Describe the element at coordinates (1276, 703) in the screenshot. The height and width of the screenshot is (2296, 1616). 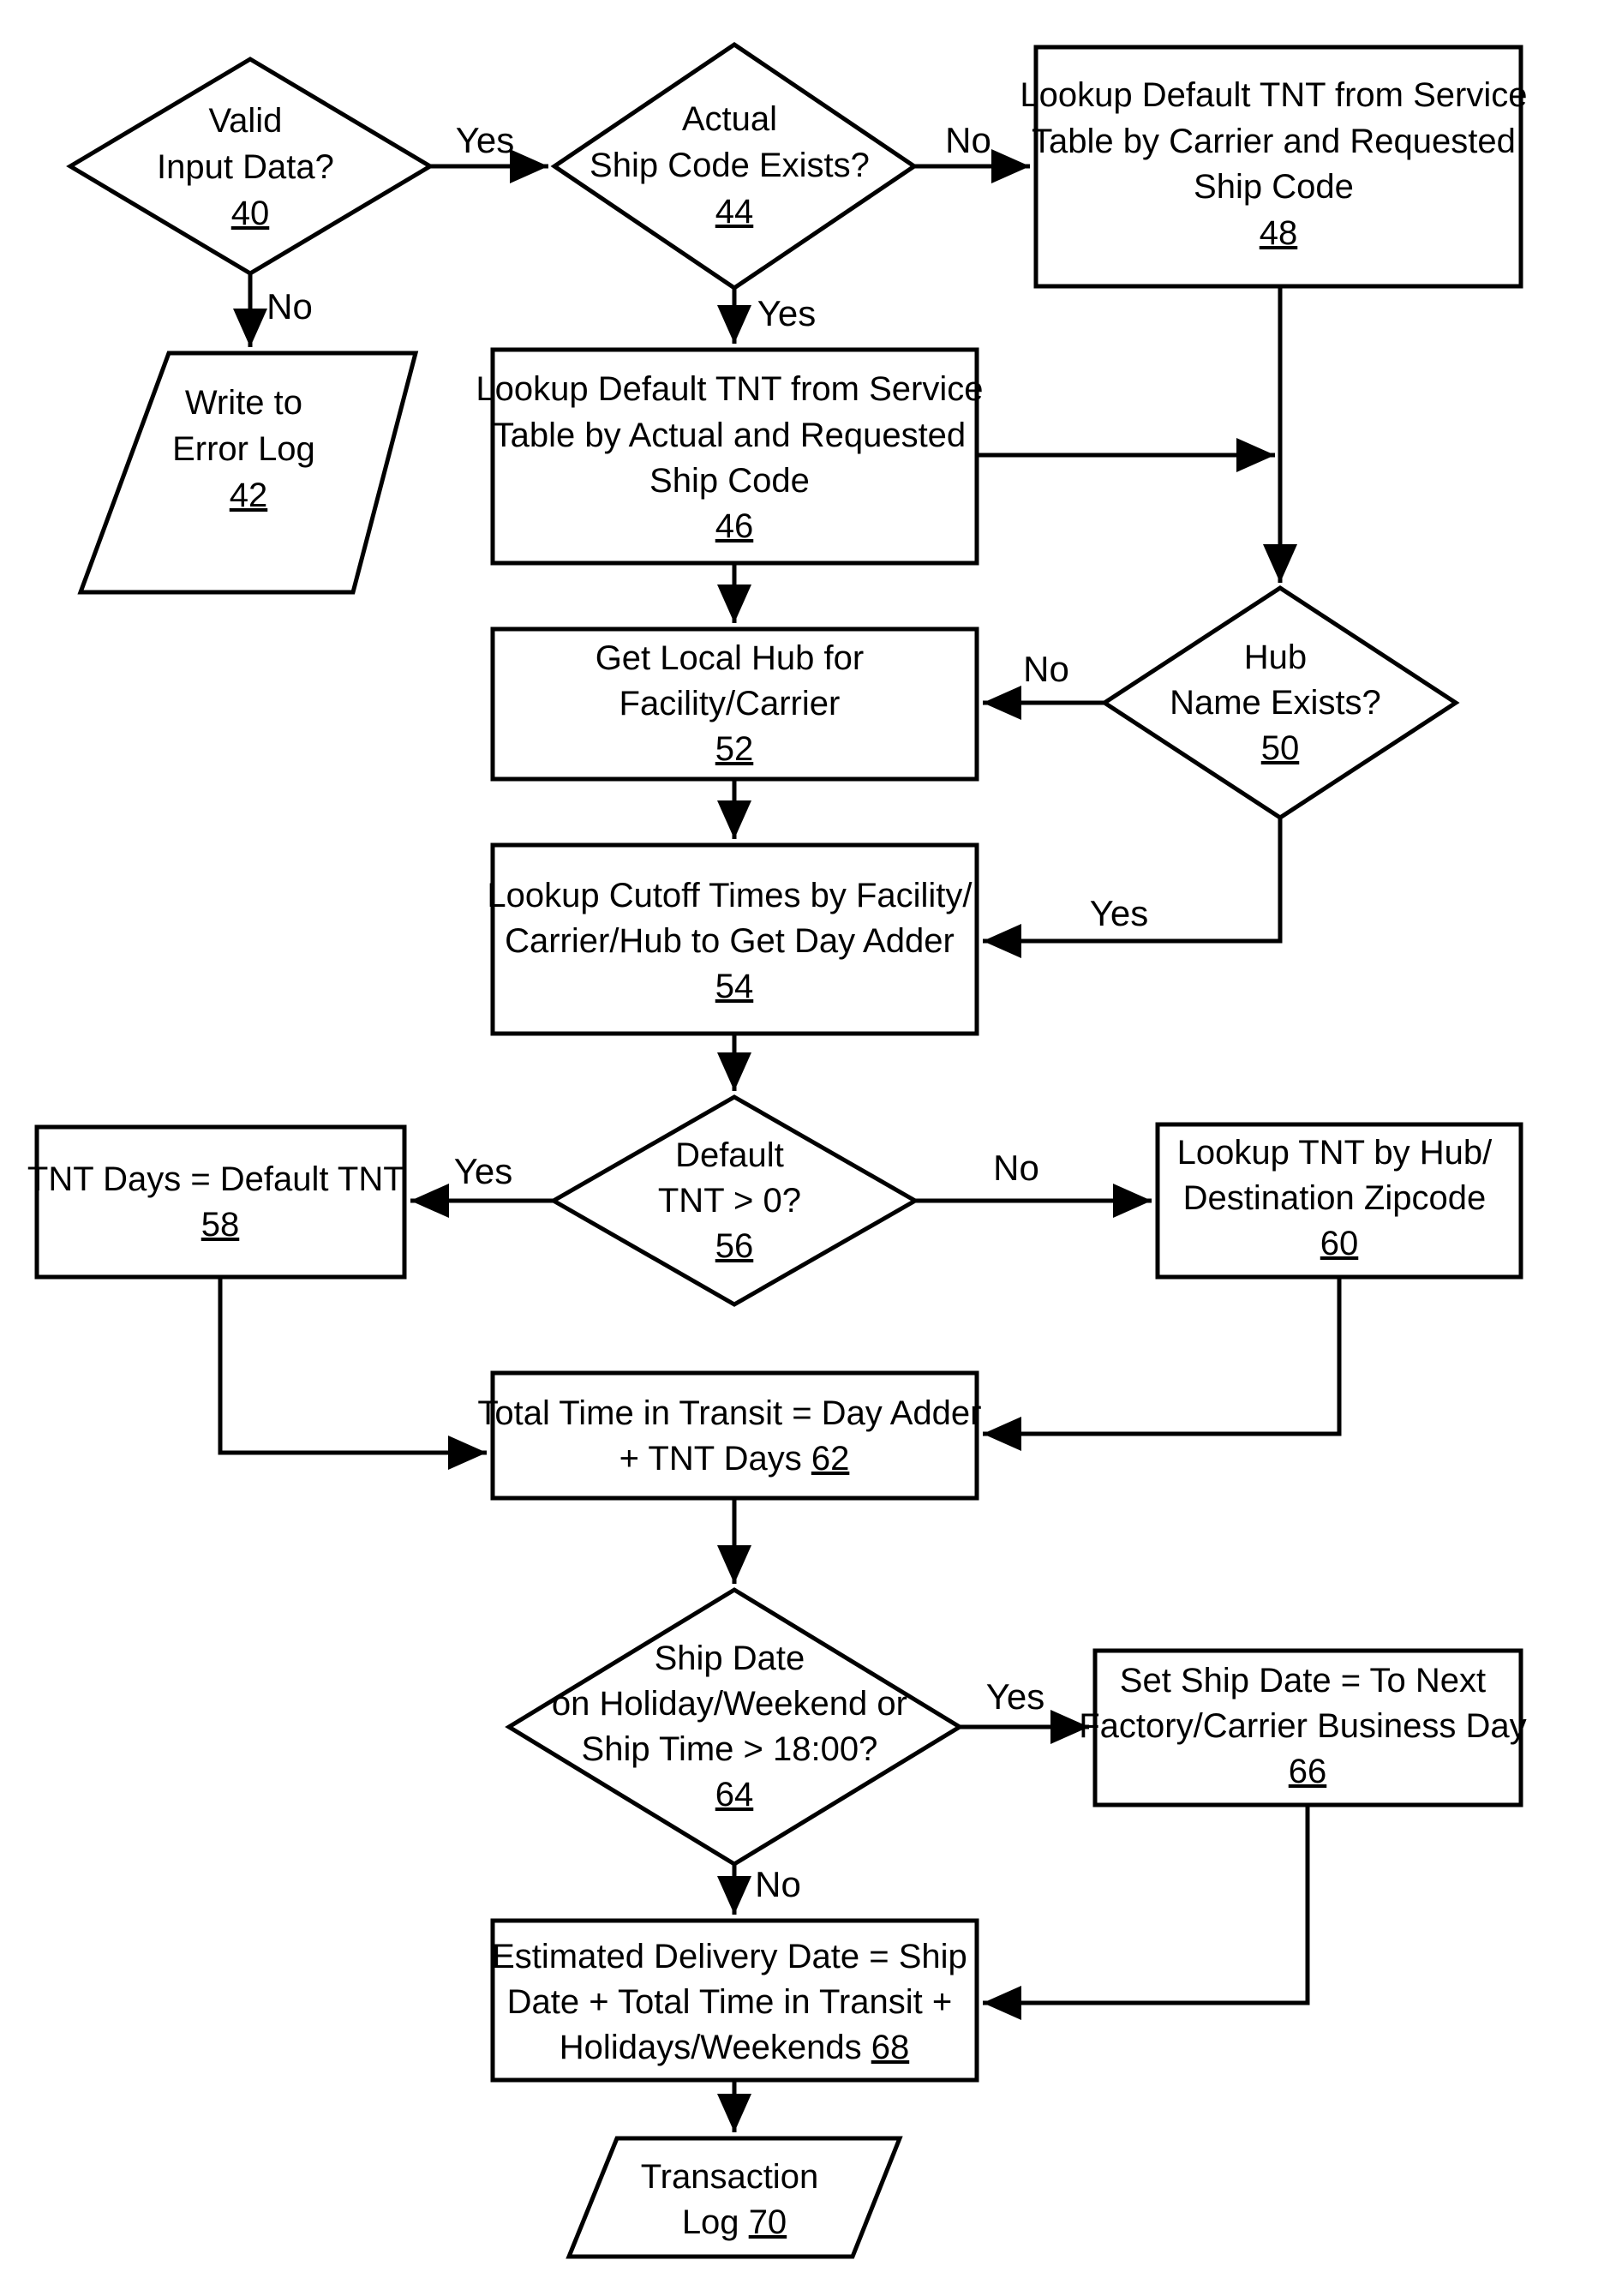
I see `node-line: Name Exists?` at that location.